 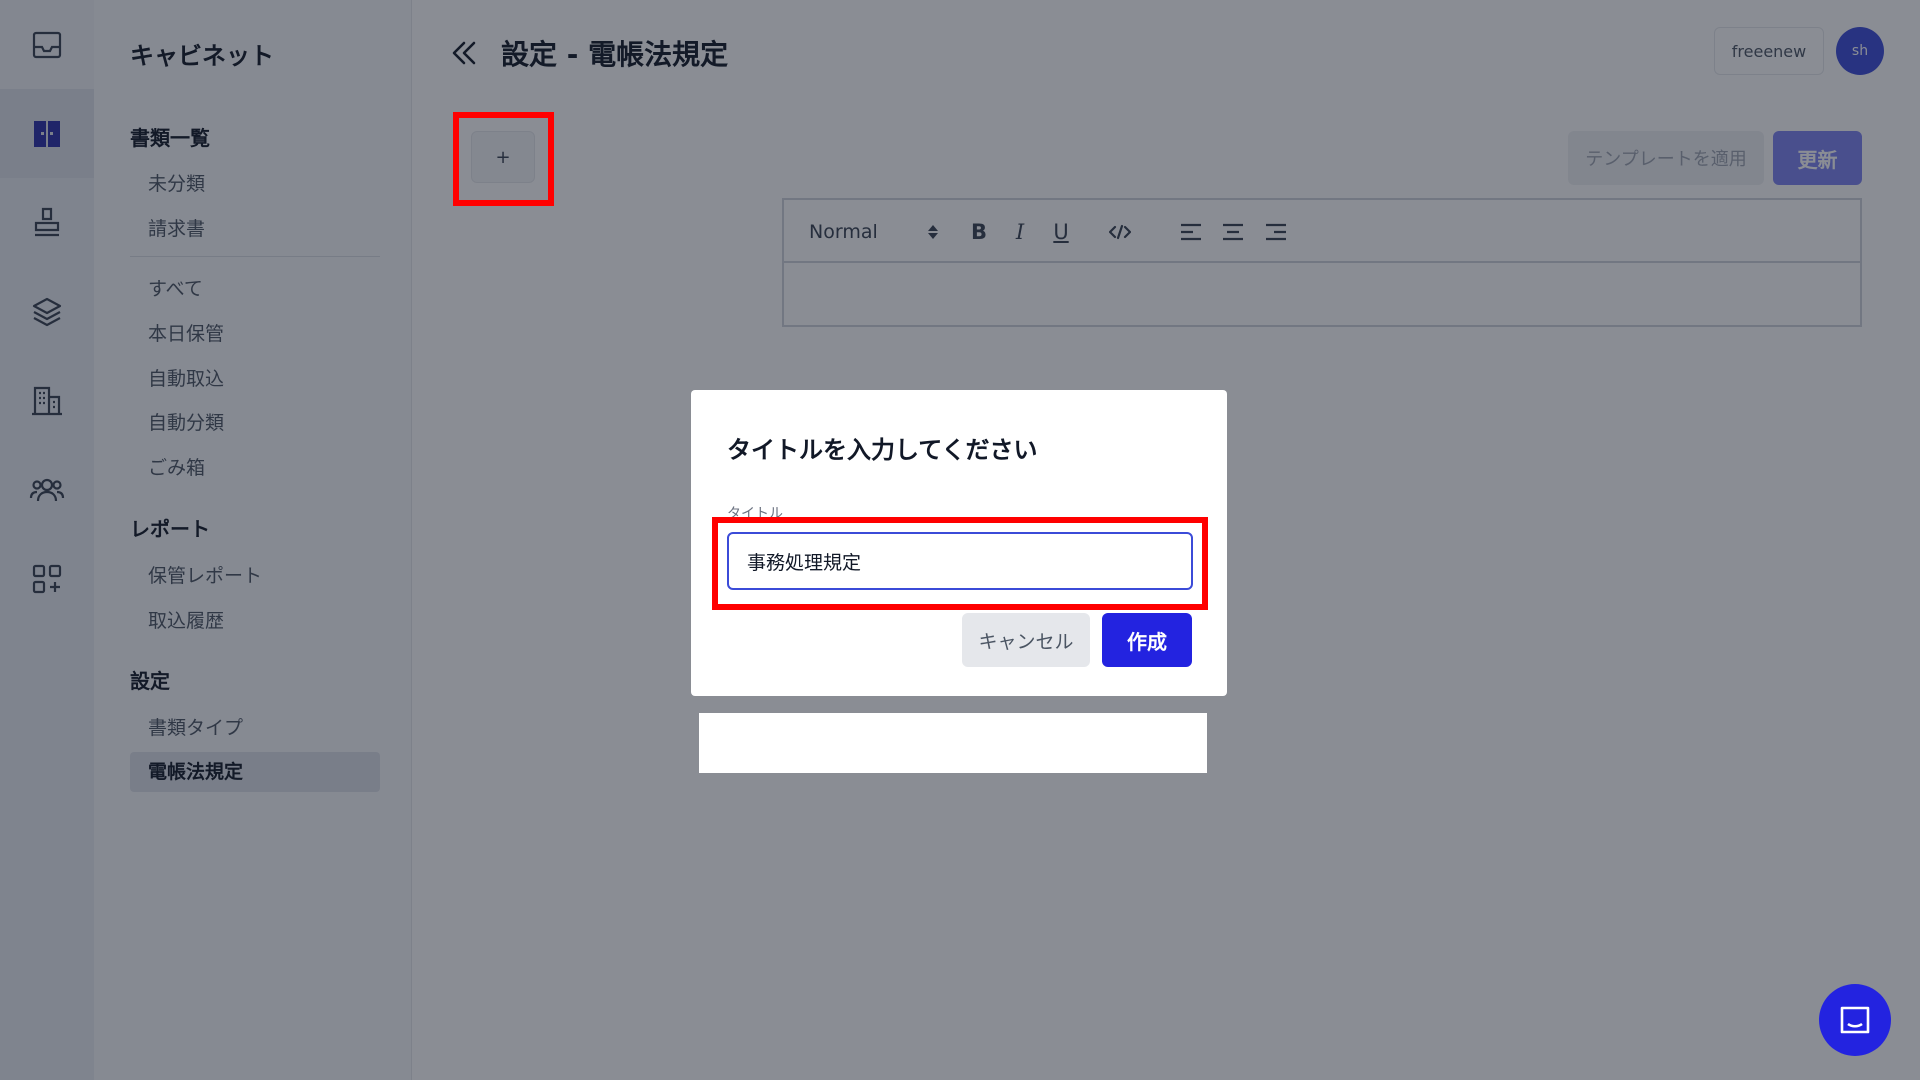 I want to click on cancel-button: キャンセル, so click(x=1026, y=640).